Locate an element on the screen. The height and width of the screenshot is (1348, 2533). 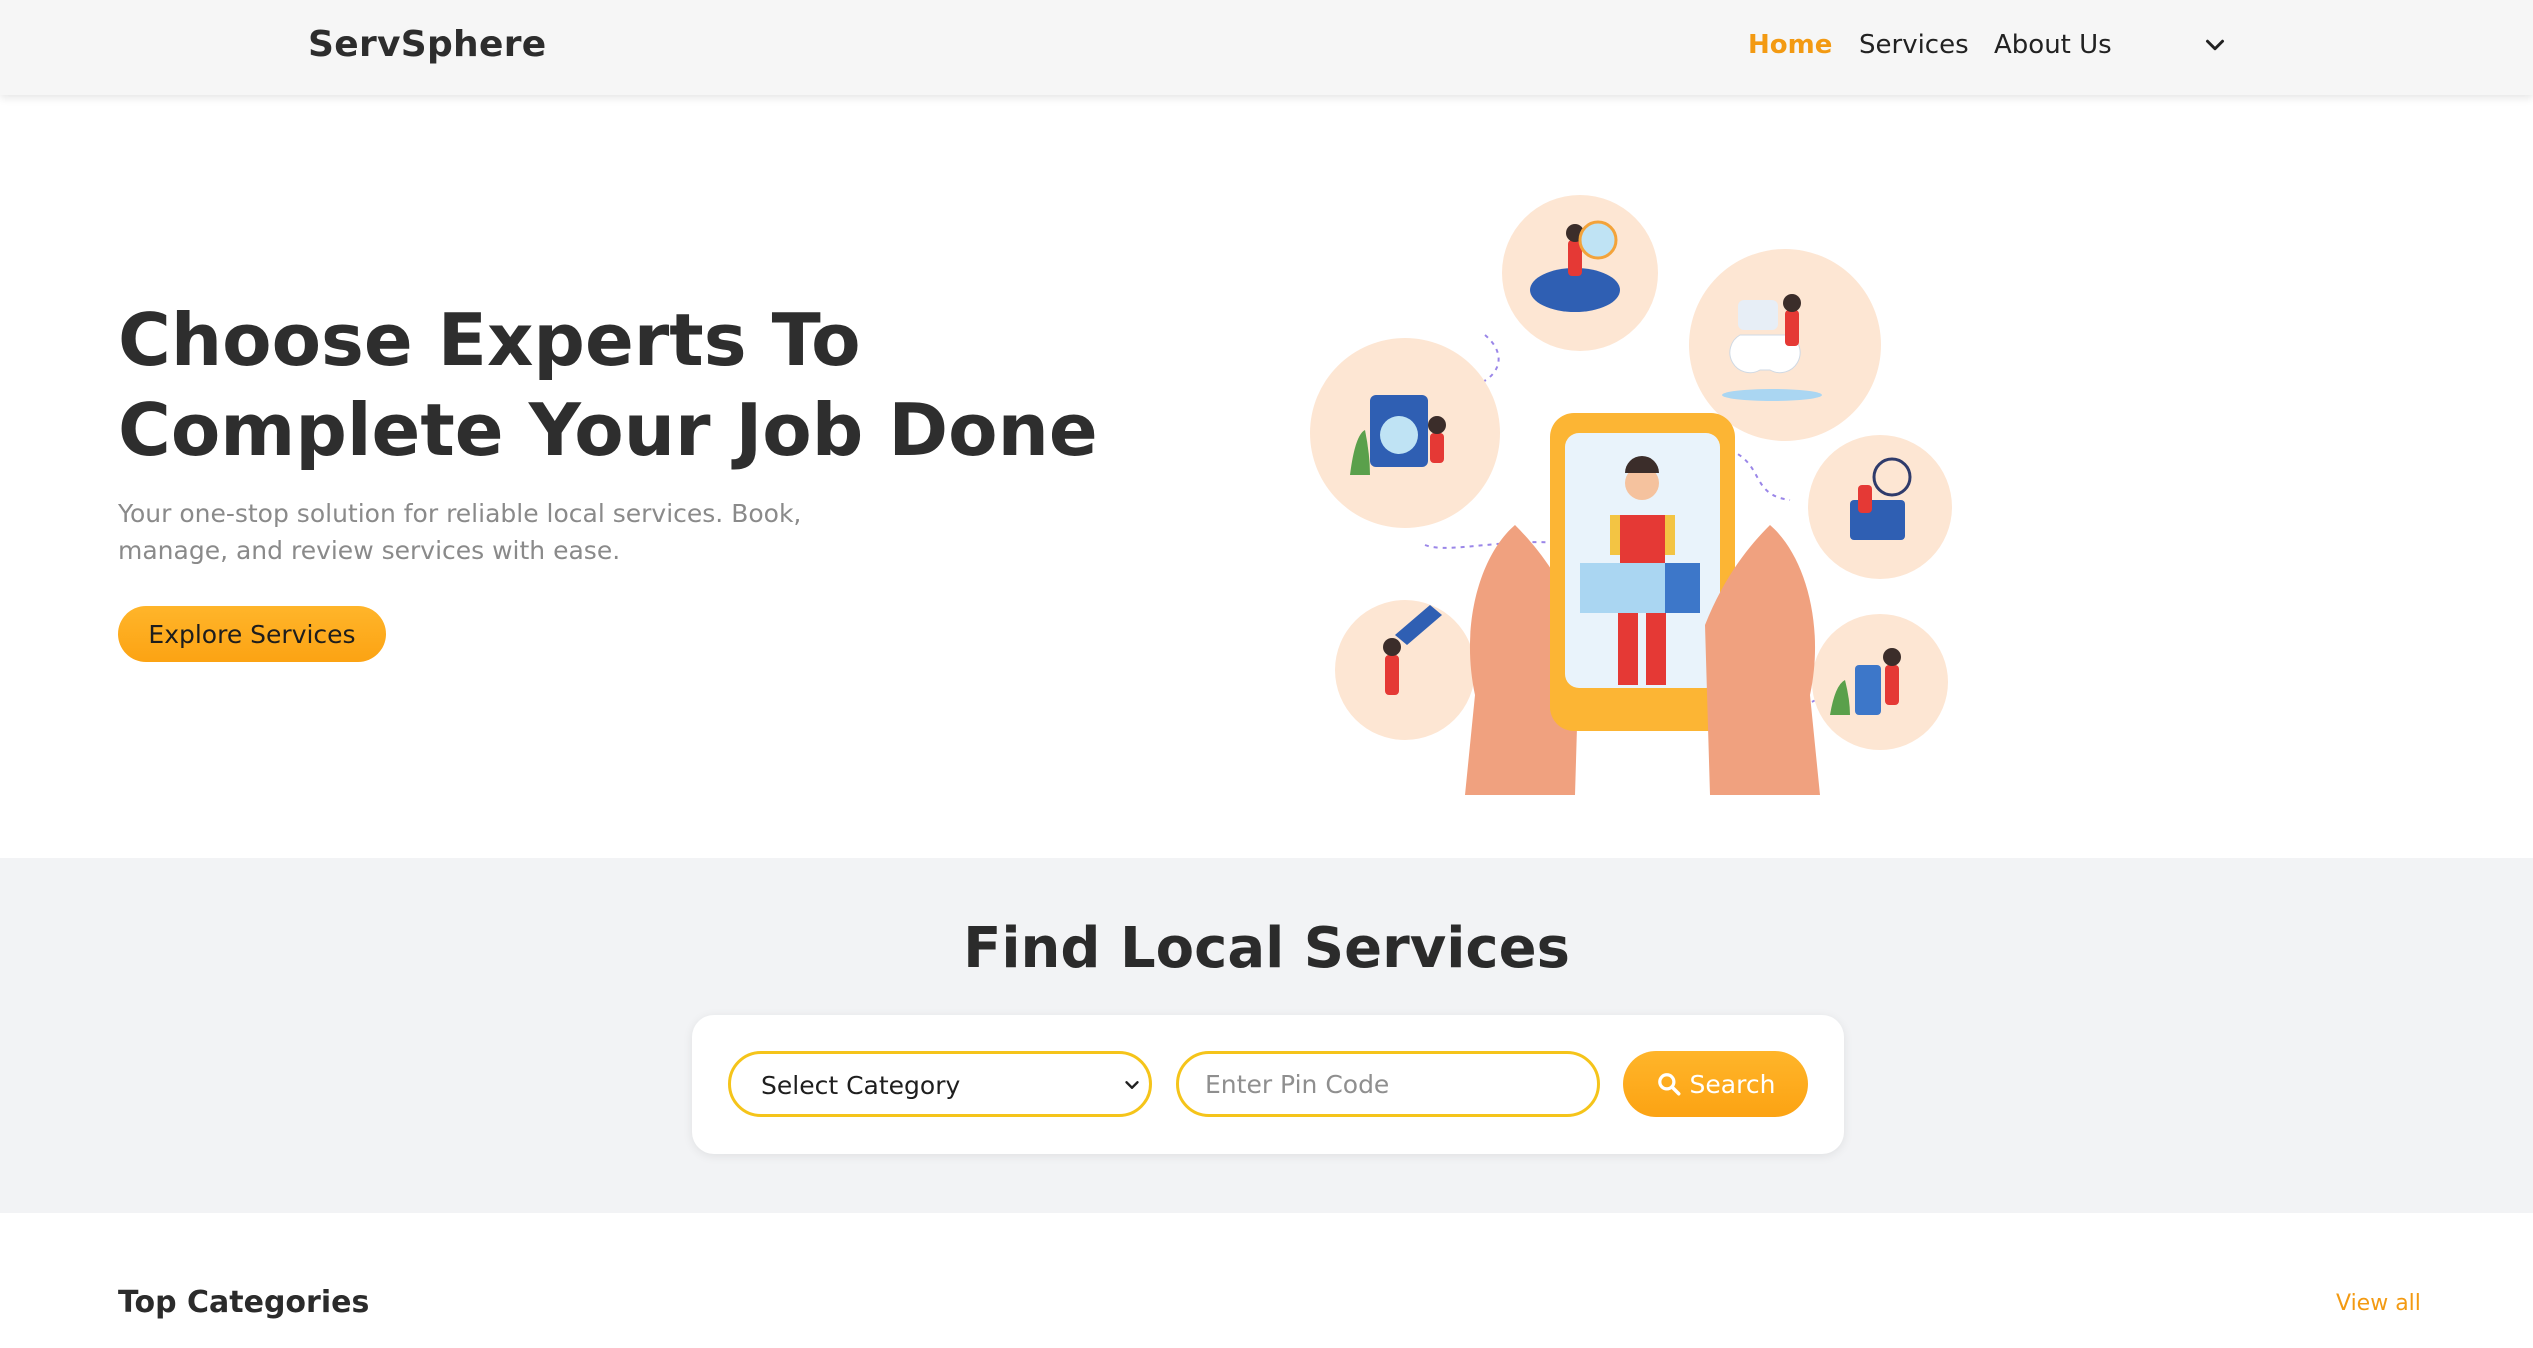
brand-logo: ServSphere is located at coordinates (427, 44).